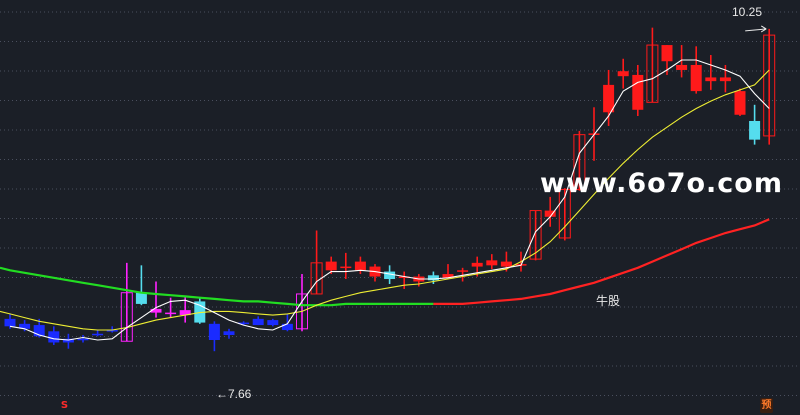 The width and height of the screenshot is (800, 415). Describe the element at coordinates (661, 183) in the screenshot. I see `watermark-text: www.6o7o.com` at that location.